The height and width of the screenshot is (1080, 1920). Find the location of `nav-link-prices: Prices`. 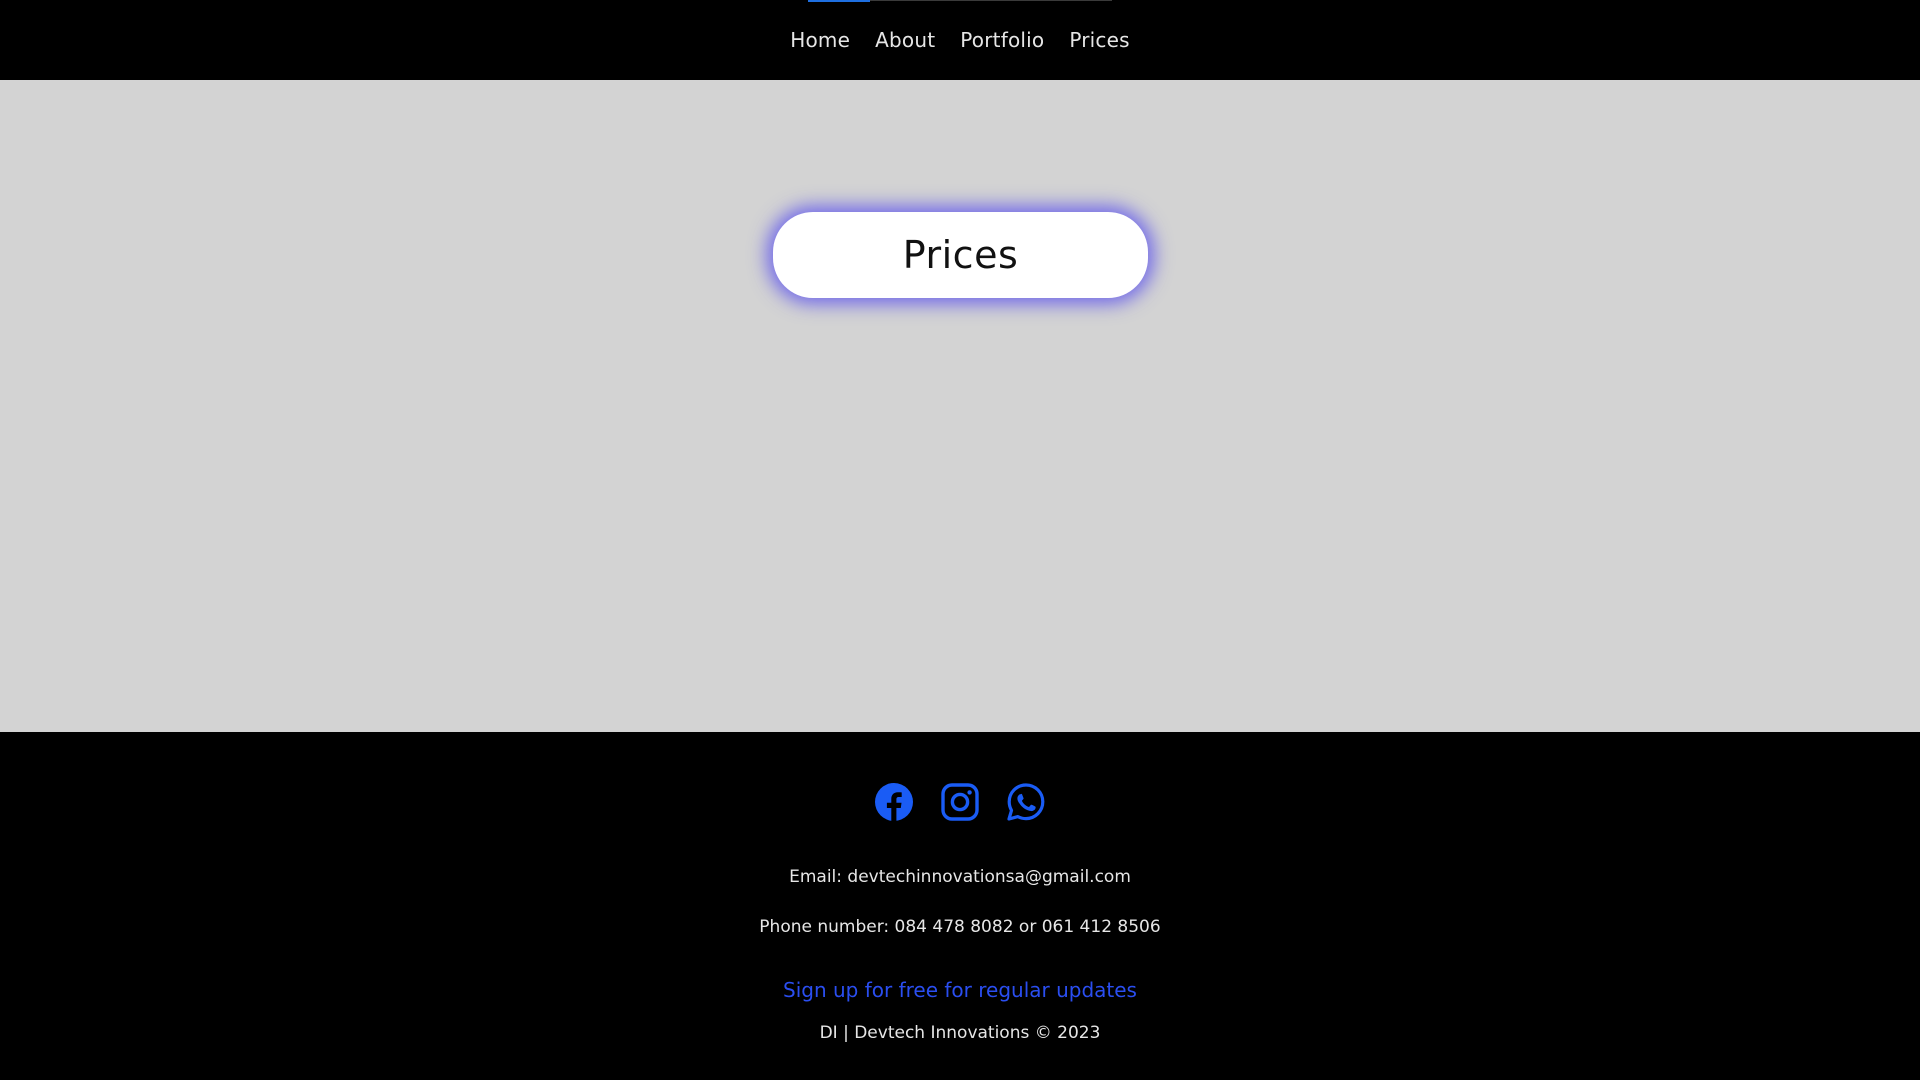

nav-link-prices: Prices is located at coordinates (1099, 40).